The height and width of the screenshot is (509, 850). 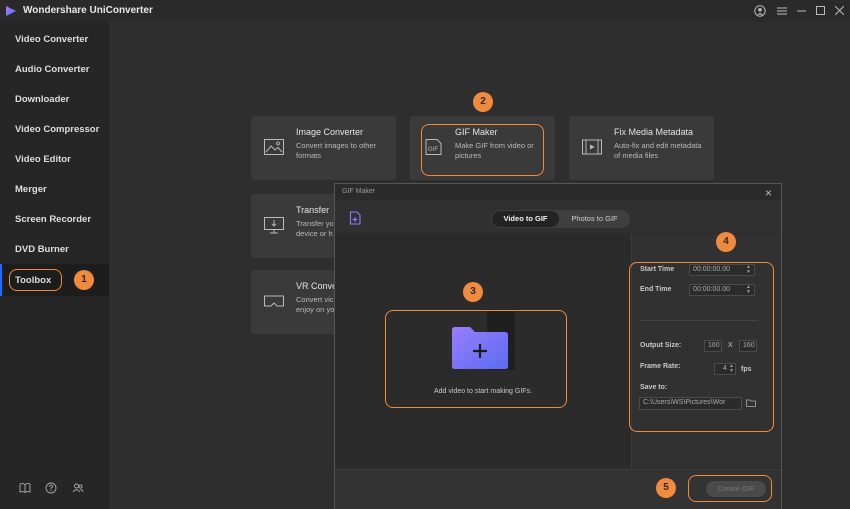 I want to click on highlight-gif-maker, so click(x=482, y=150).